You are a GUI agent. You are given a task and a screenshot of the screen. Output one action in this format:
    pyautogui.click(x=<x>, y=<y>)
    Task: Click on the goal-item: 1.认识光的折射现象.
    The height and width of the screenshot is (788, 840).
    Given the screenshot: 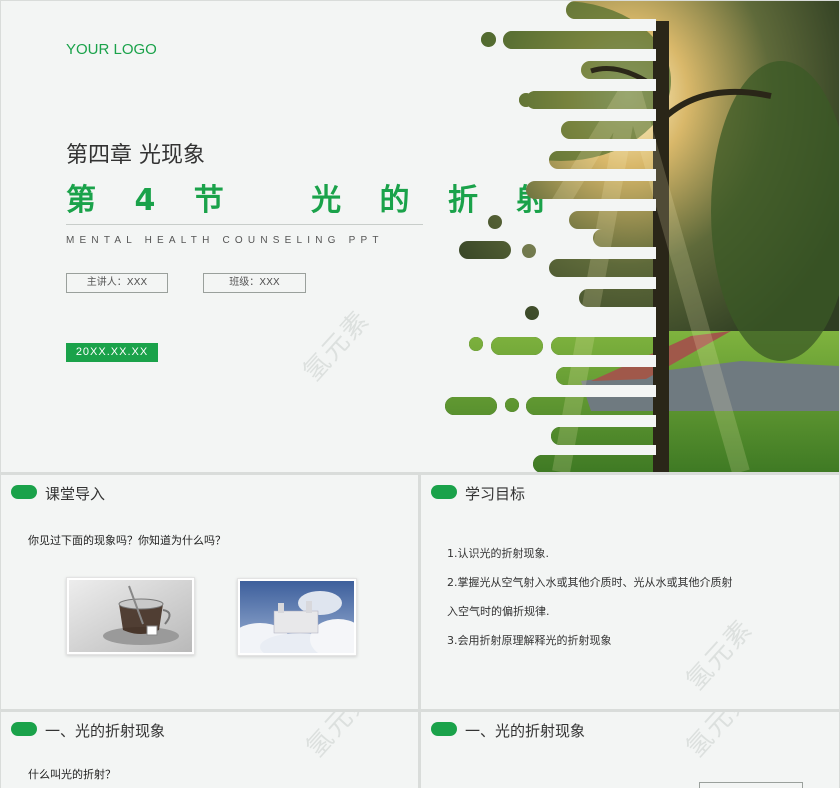 What is the action you would take?
    pyautogui.click(x=498, y=553)
    